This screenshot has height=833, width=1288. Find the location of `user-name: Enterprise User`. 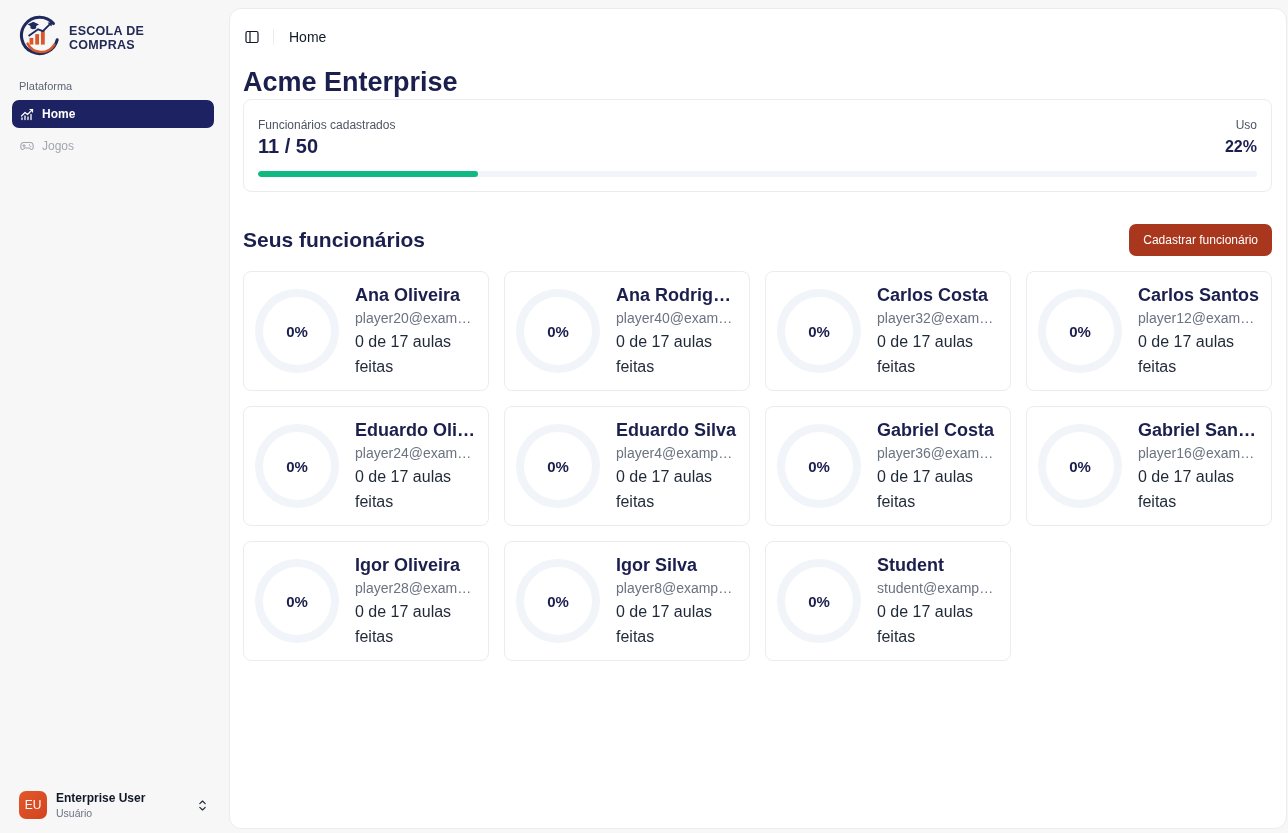

user-name: Enterprise User is located at coordinates (101, 798).